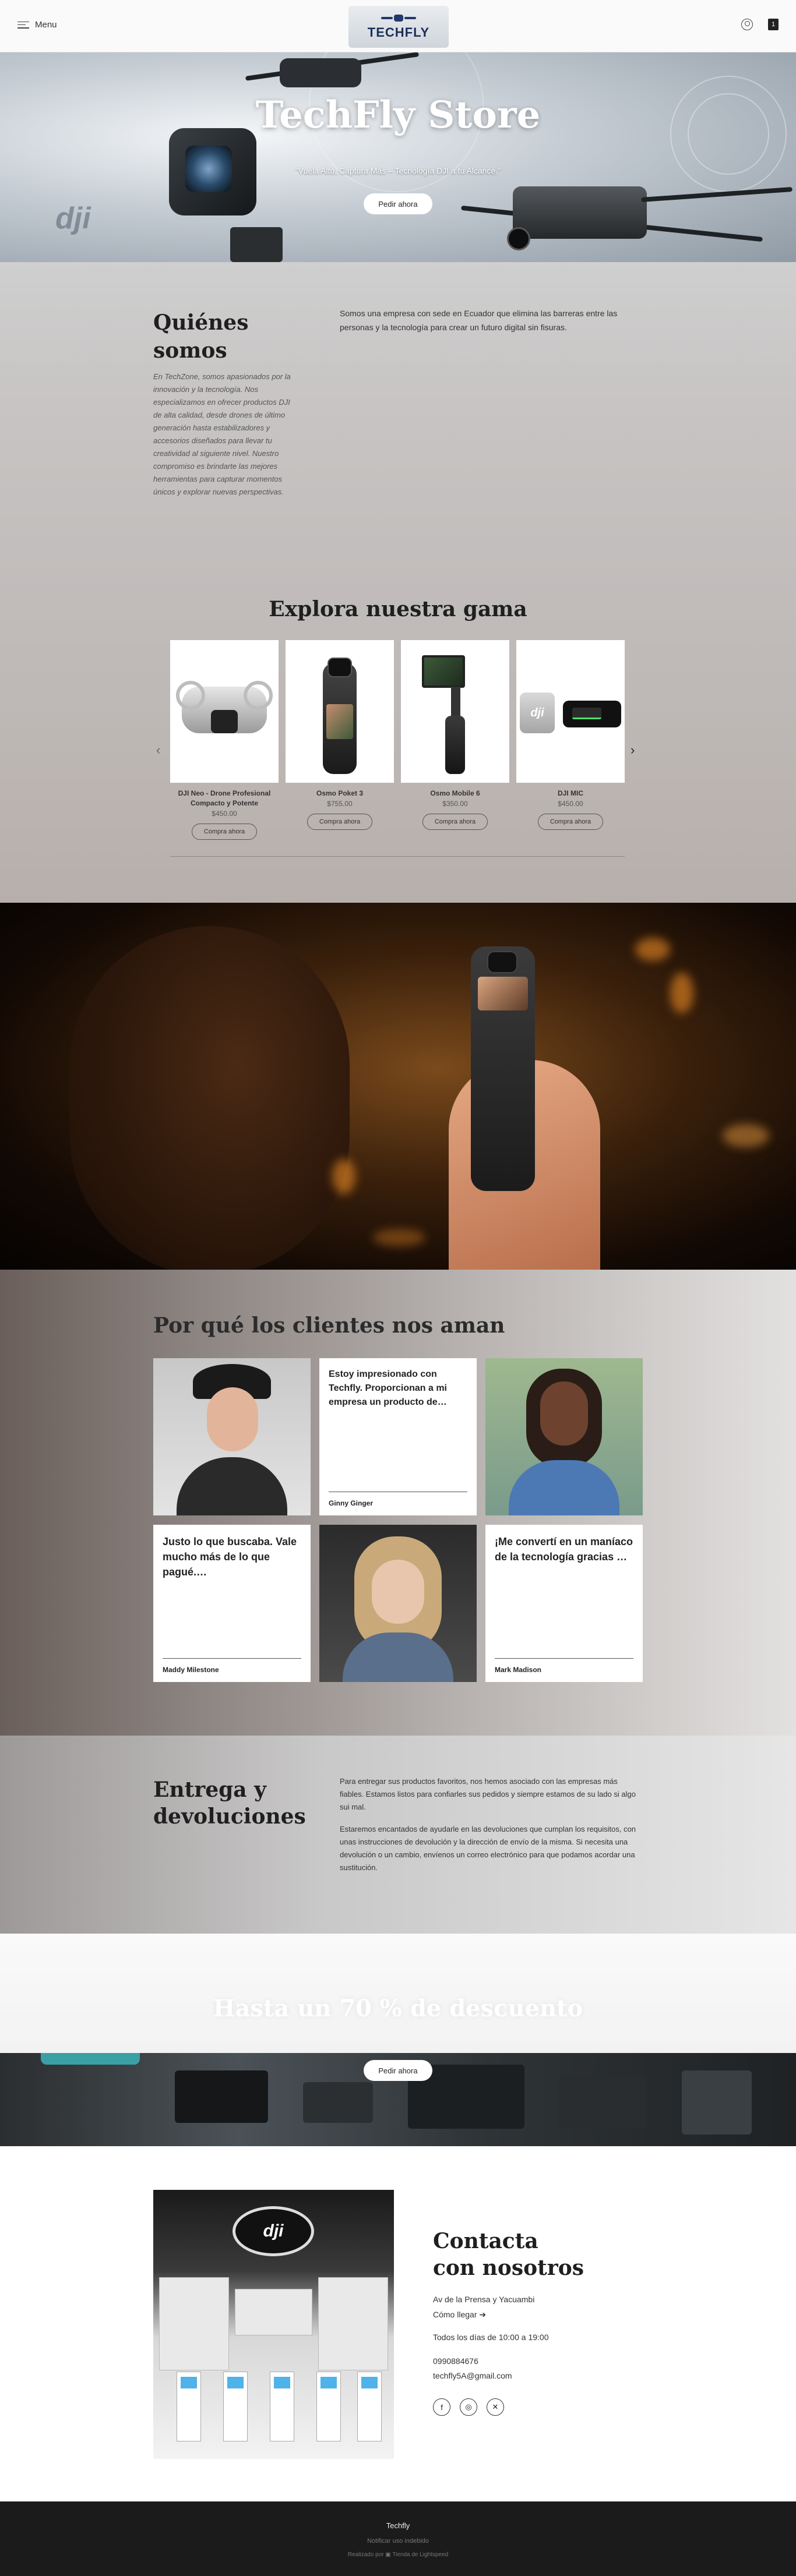 Image resolution: width=796 pixels, height=2576 pixels. Describe the element at coordinates (455, 804) in the screenshot. I see `product-price: $350.00` at that location.